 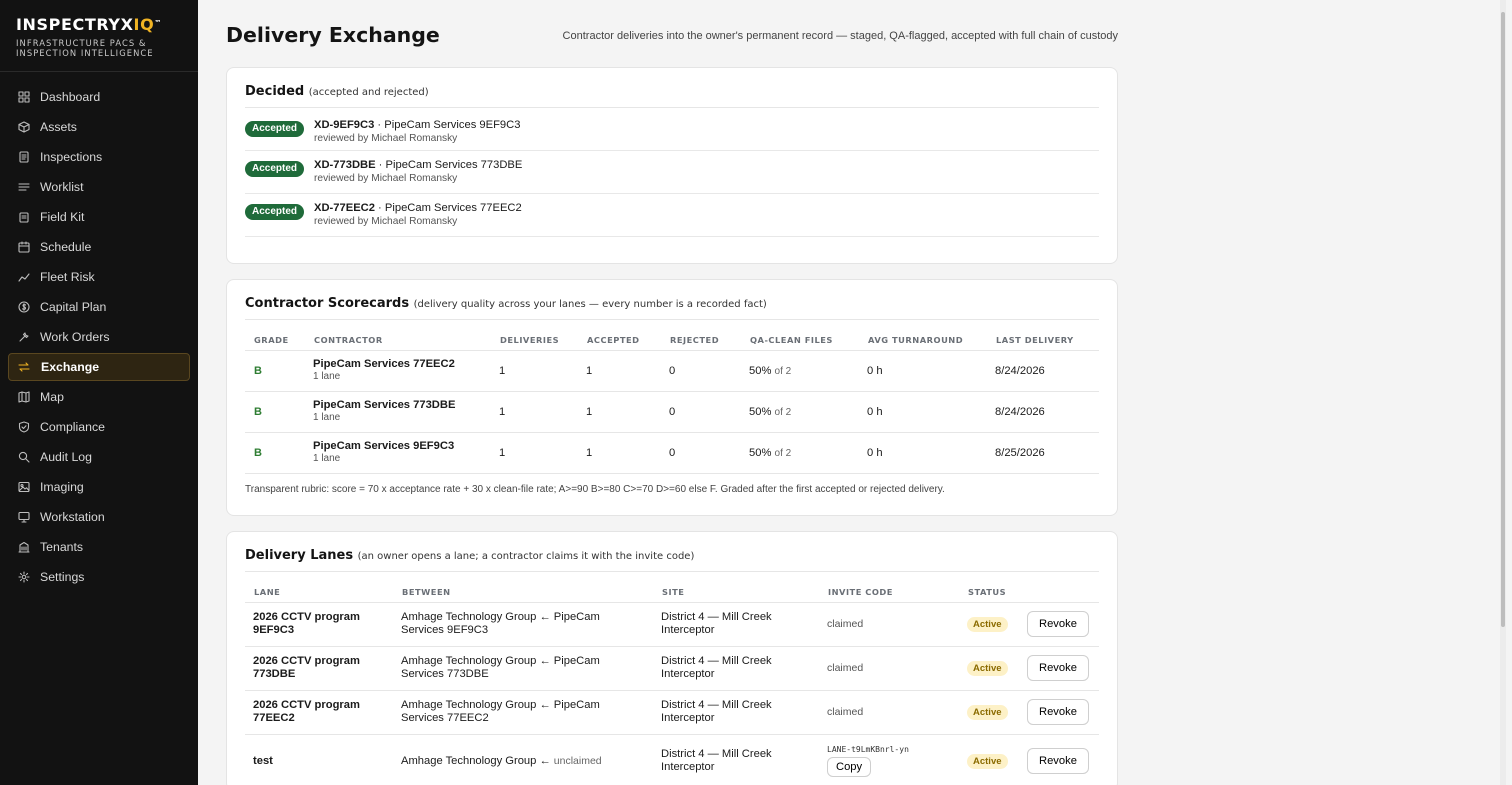 What do you see at coordinates (800, 371) in the screenshot?
I see `qa-clean-files: 50% of 2` at bounding box center [800, 371].